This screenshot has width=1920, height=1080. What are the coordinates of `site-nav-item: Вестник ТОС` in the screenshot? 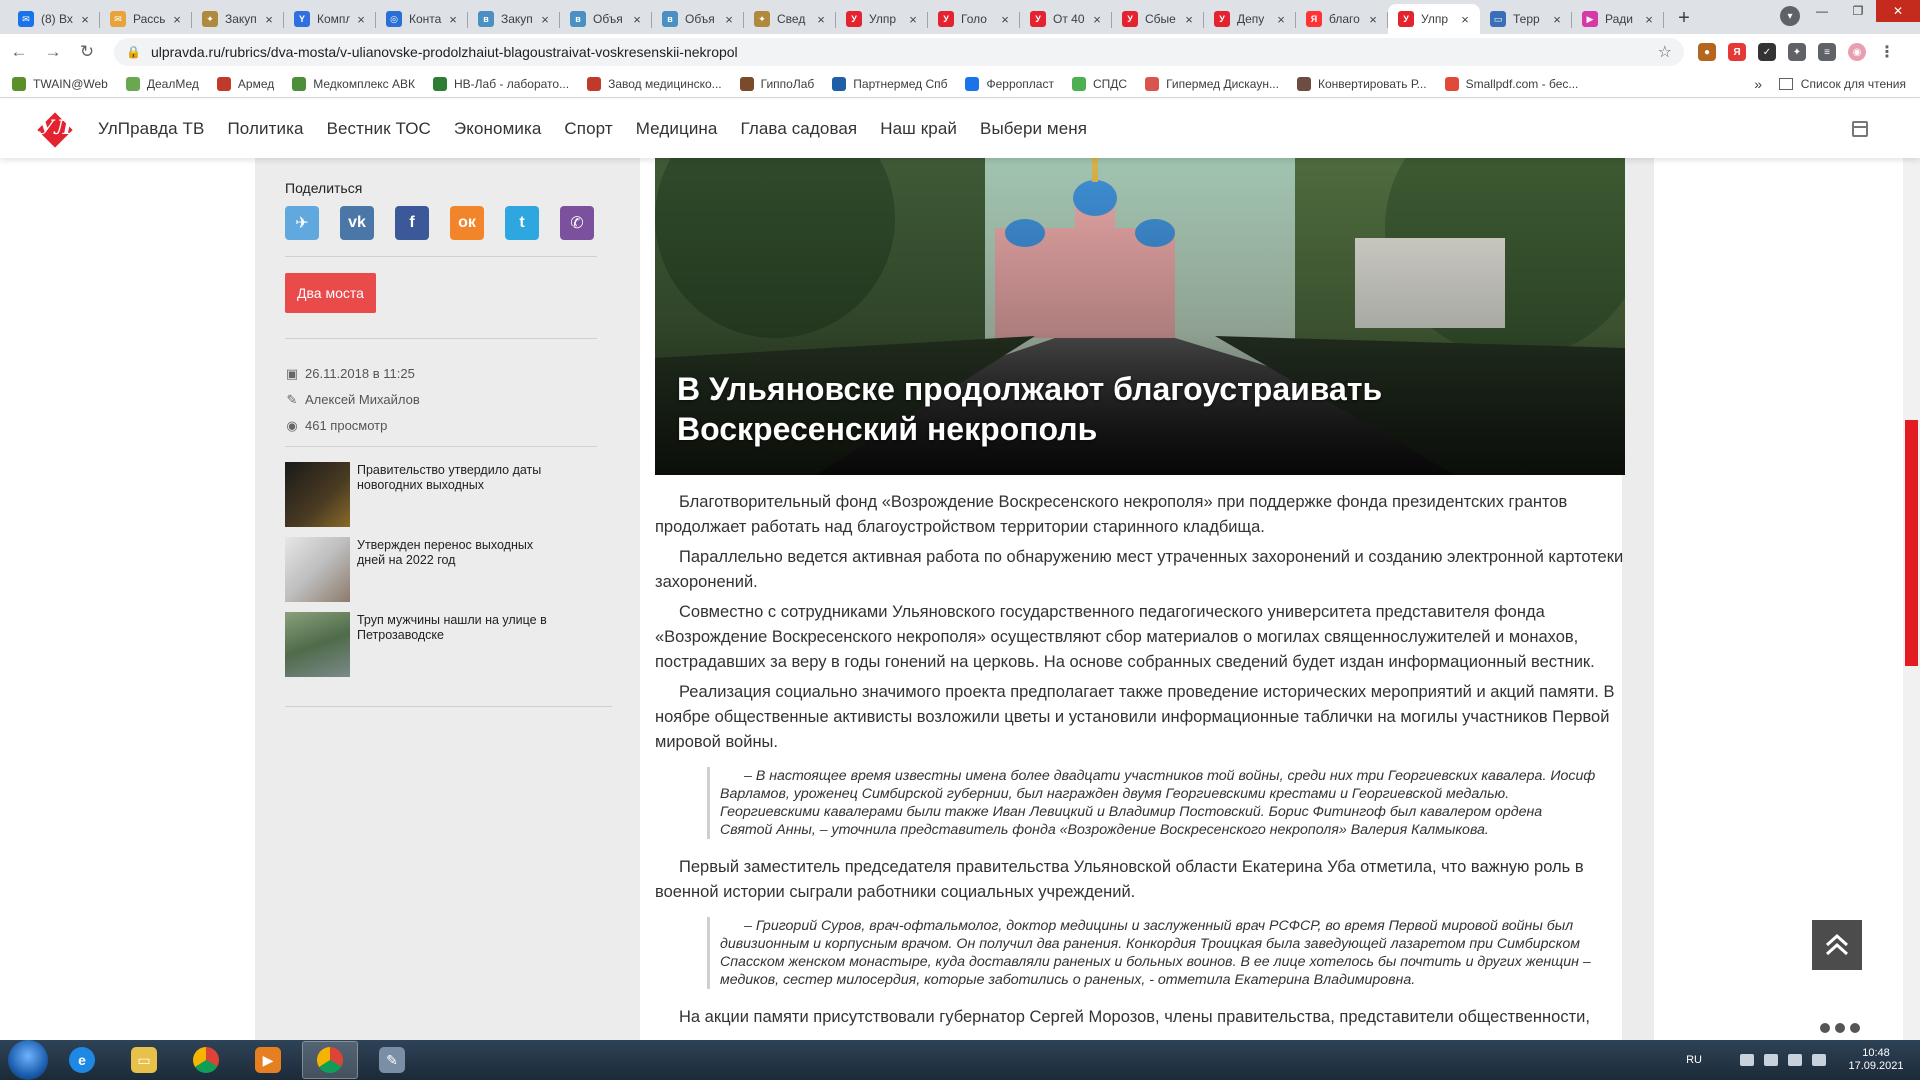 It's located at (379, 129).